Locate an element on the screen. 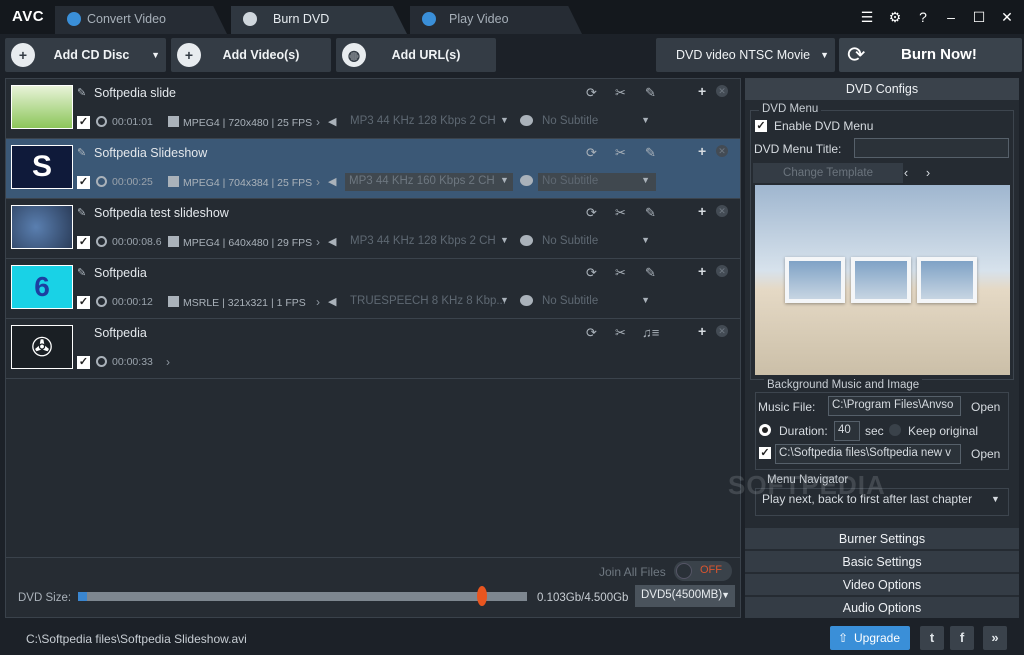 This screenshot has width=1024, height=655. enable-dvd-menu-checkbox: ✓ is located at coordinates (761, 126).